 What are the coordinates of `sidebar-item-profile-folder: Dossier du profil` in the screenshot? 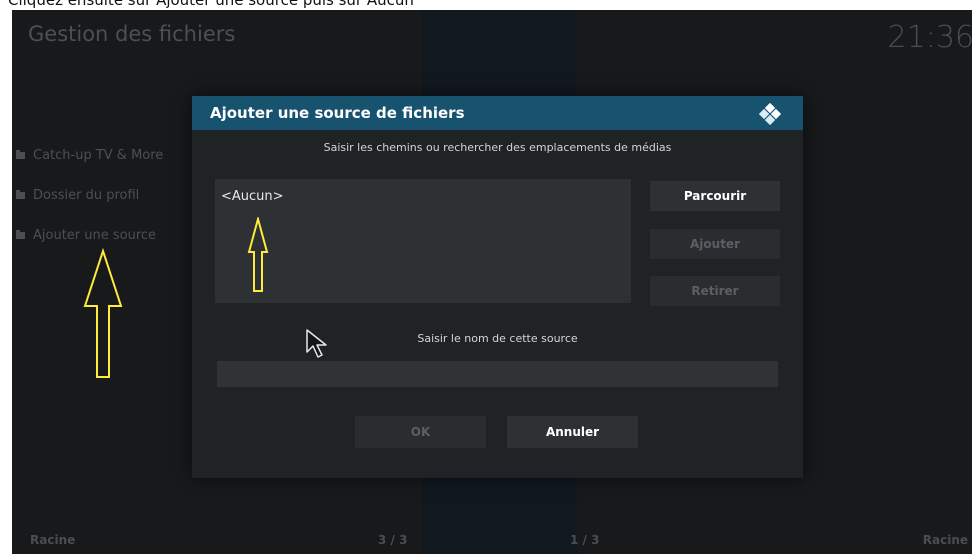 It's located at (77, 195).